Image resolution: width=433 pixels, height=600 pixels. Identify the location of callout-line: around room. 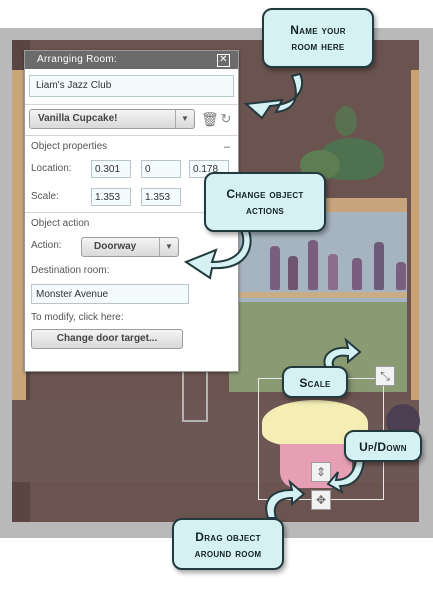
(228, 553).